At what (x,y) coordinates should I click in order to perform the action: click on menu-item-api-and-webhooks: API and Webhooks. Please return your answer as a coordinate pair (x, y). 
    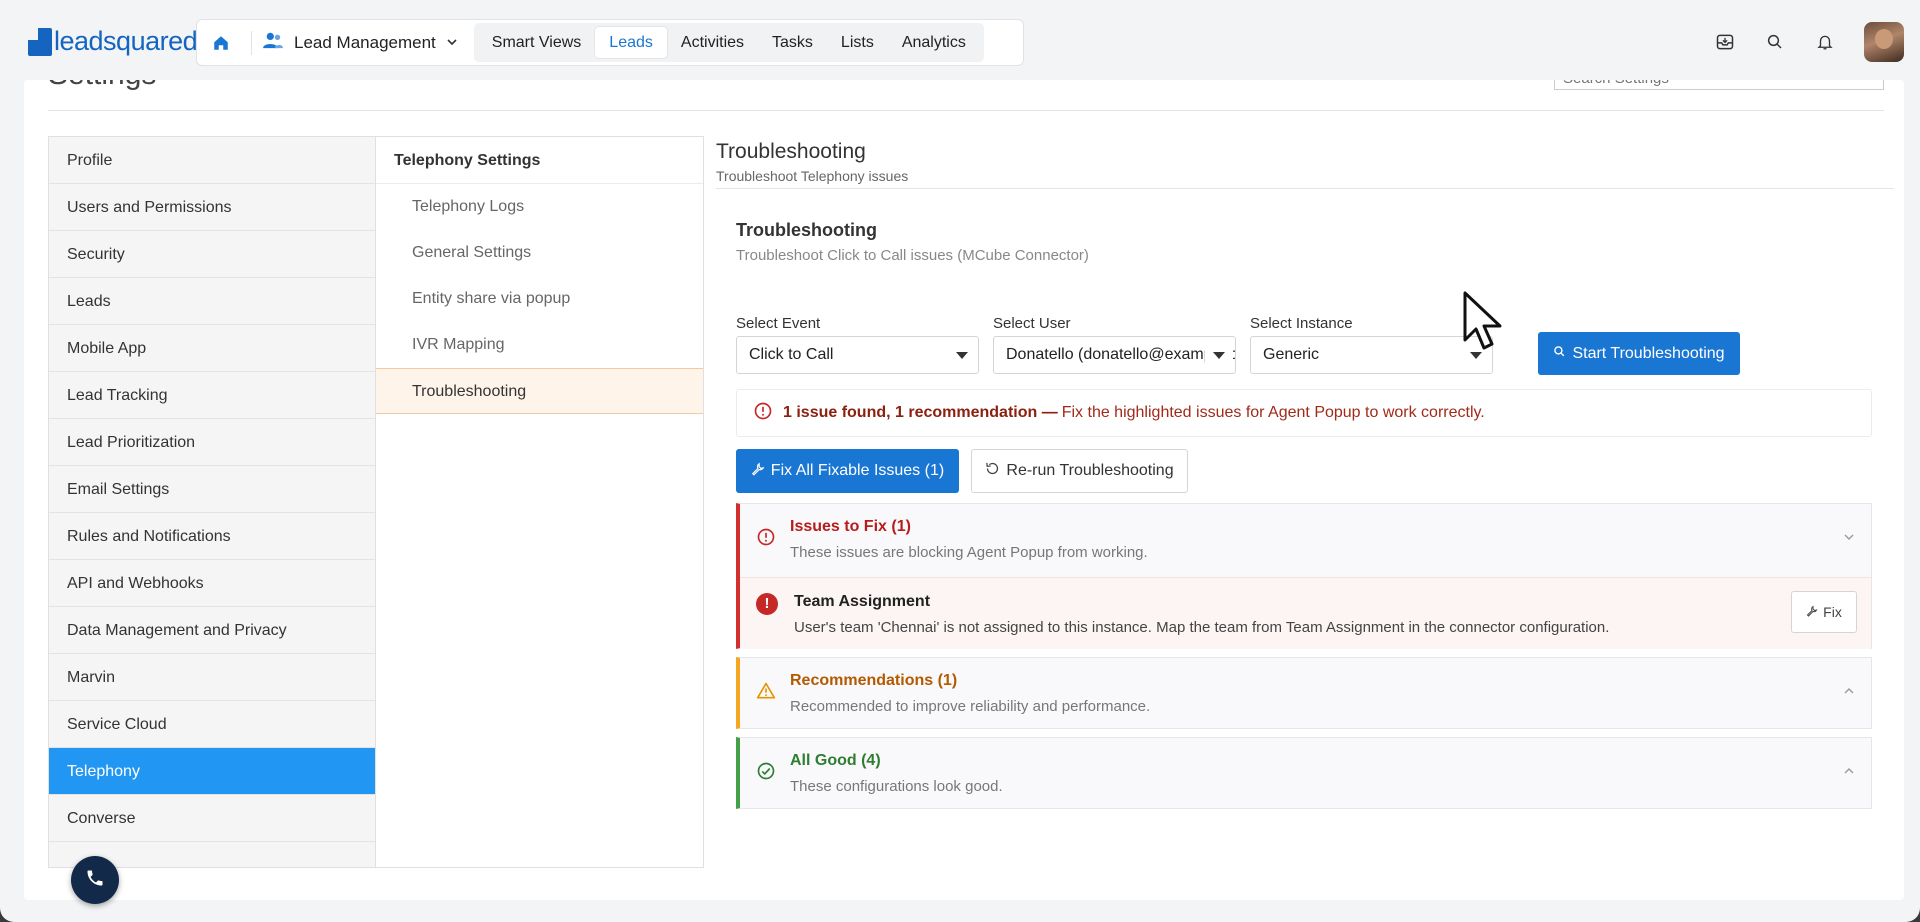
    Looking at the image, I should click on (212, 583).